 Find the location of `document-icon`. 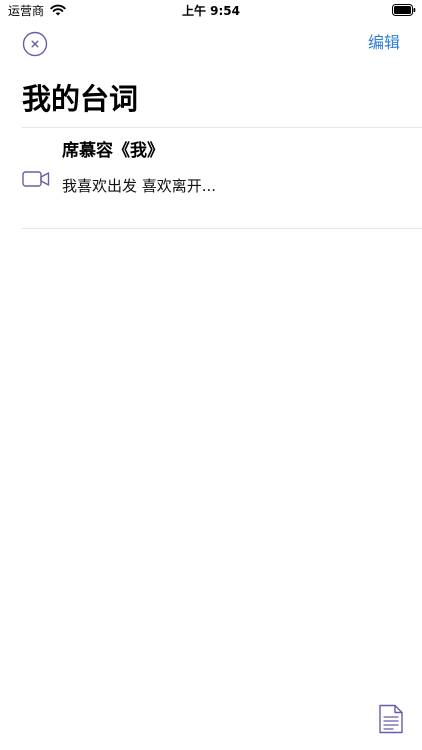

document-icon is located at coordinates (391, 719).